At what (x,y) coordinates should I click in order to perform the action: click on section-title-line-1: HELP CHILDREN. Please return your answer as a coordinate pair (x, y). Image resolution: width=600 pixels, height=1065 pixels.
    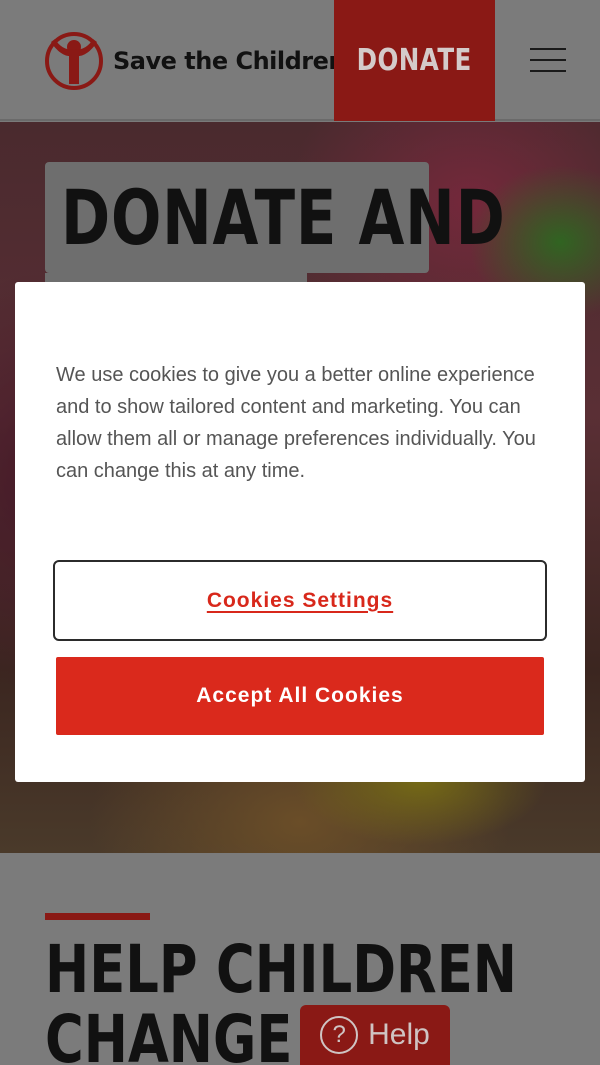
    Looking at the image, I should click on (281, 969).